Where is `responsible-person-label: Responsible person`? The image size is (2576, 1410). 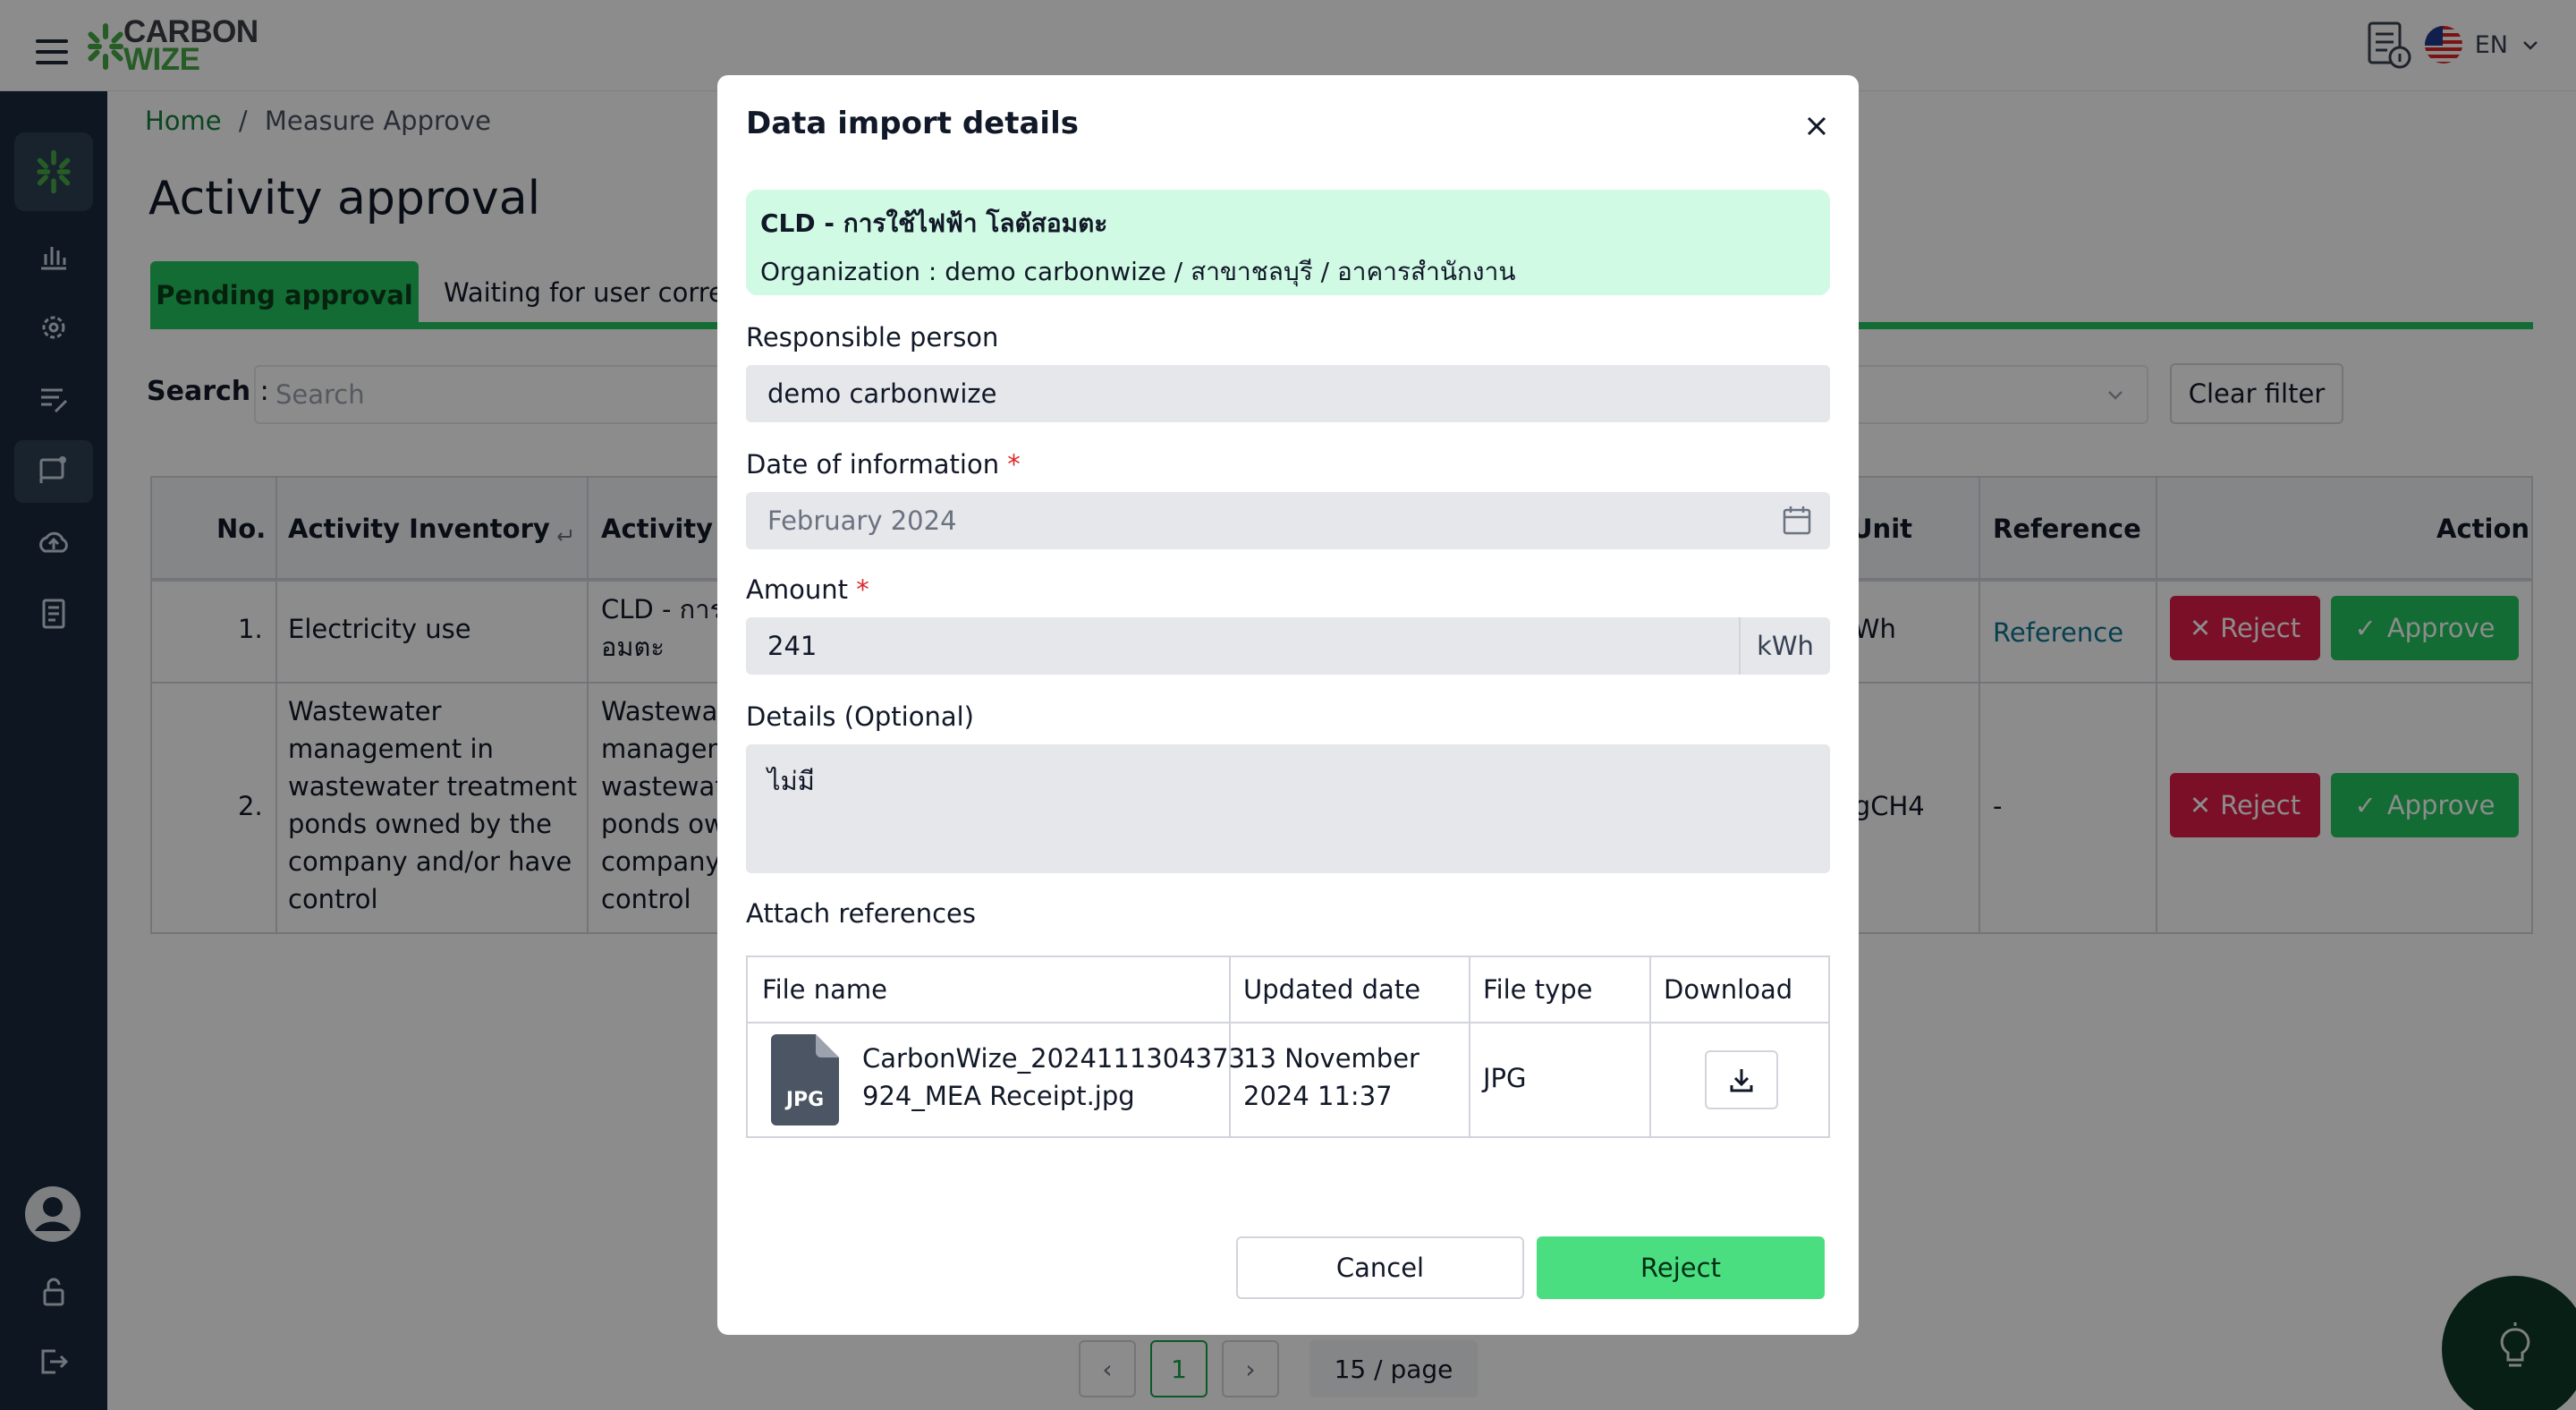
responsible-person-label: Responsible person is located at coordinates (872, 337).